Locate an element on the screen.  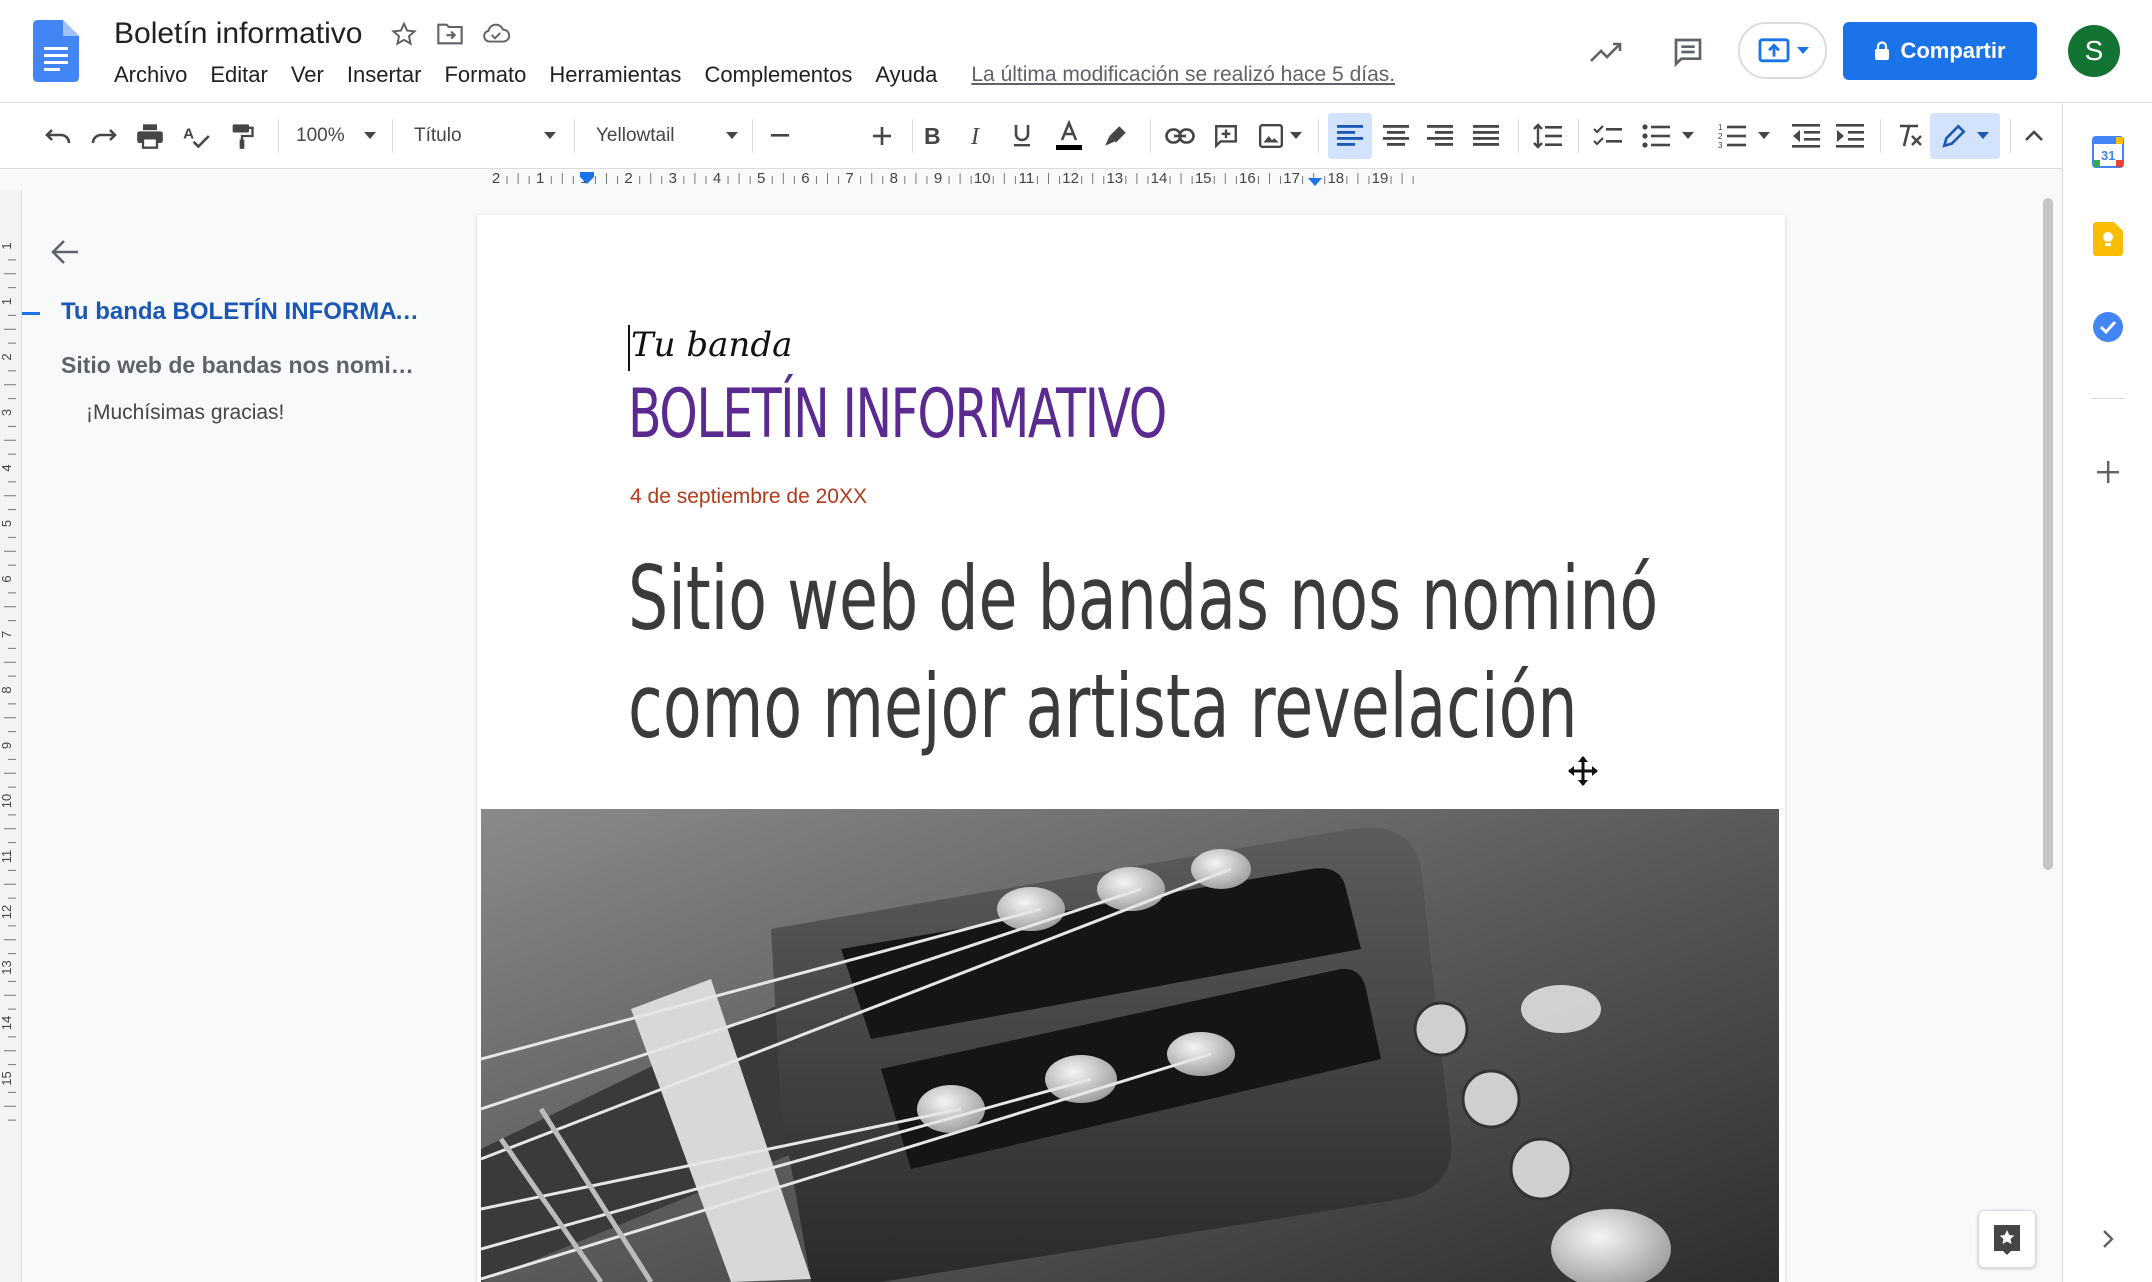
add-icon is located at coordinates (2108, 472).